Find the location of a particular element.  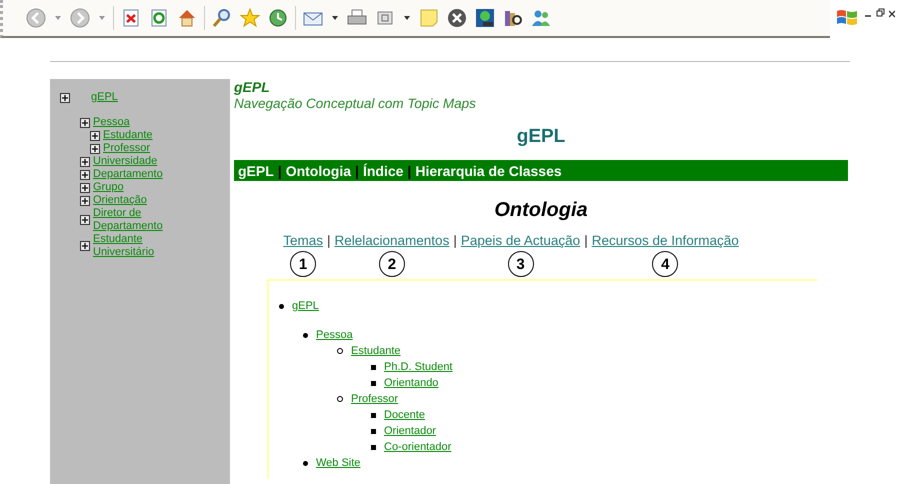

windows-logo-icon is located at coordinates (847, 18).